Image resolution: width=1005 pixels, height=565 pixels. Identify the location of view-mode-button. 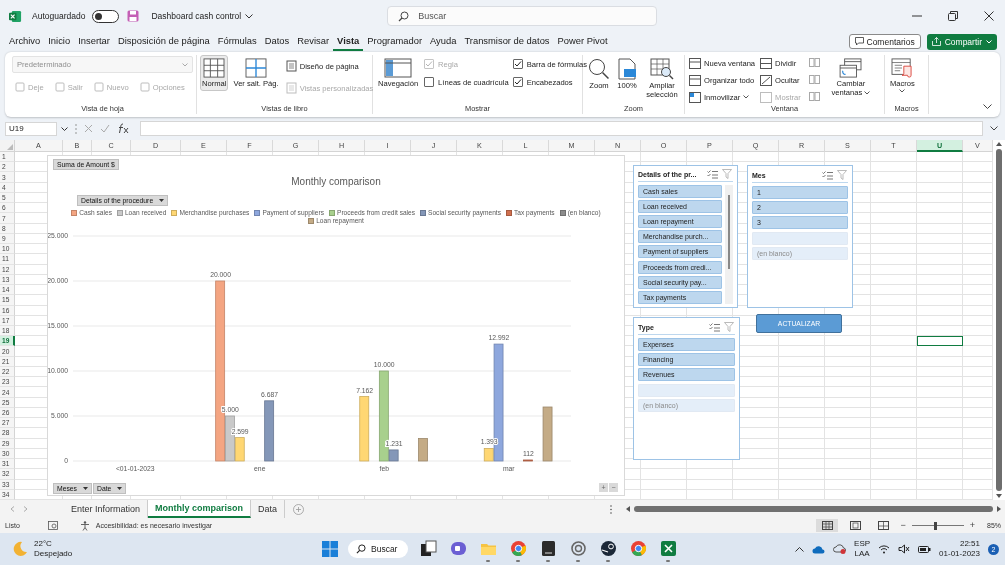
(827, 525).